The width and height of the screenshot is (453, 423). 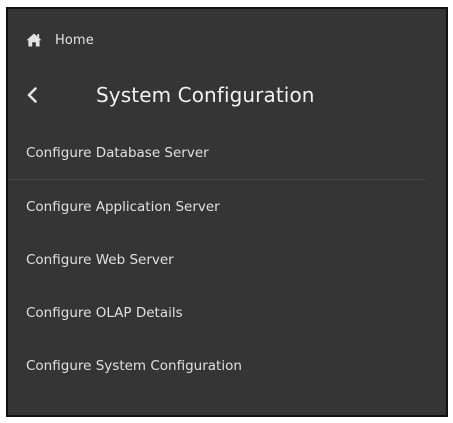 I want to click on home-label: Home, so click(x=74, y=40).